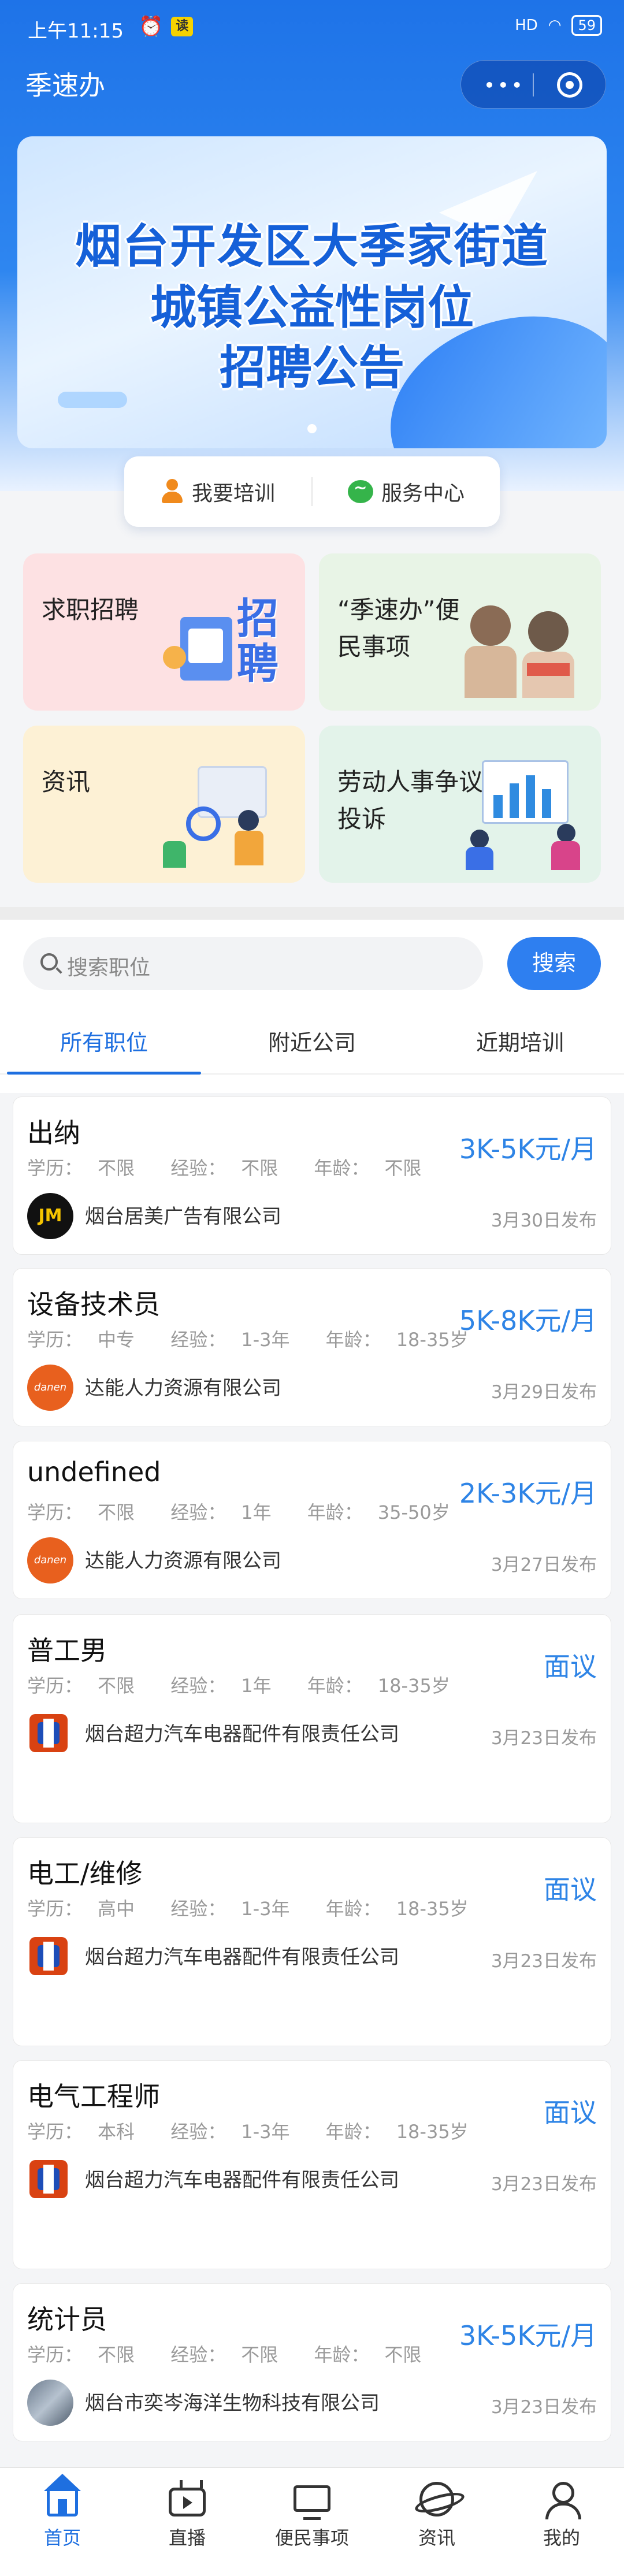 Image resolution: width=624 pixels, height=2576 pixels. I want to click on miniprogram-capsule: •••, so click(533, 84).